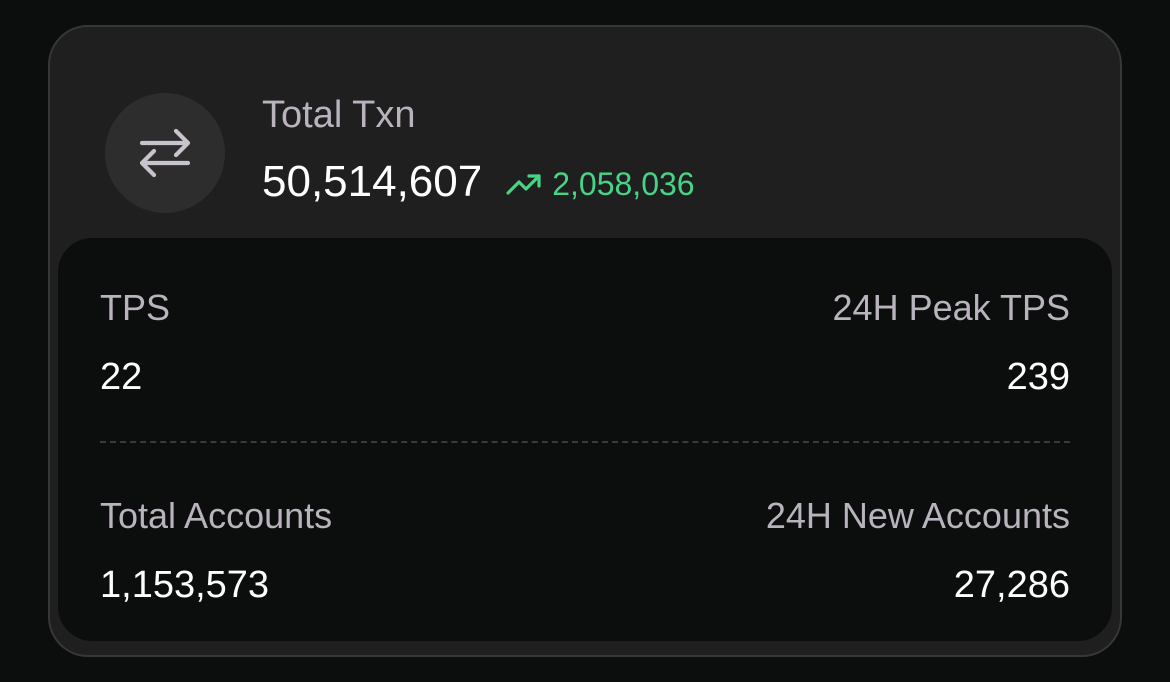 Image resolution: width=1170 pixels, height=682 pixels. I want to click on peak-tps-label: 24H Peak TPS, so click(951, 307).